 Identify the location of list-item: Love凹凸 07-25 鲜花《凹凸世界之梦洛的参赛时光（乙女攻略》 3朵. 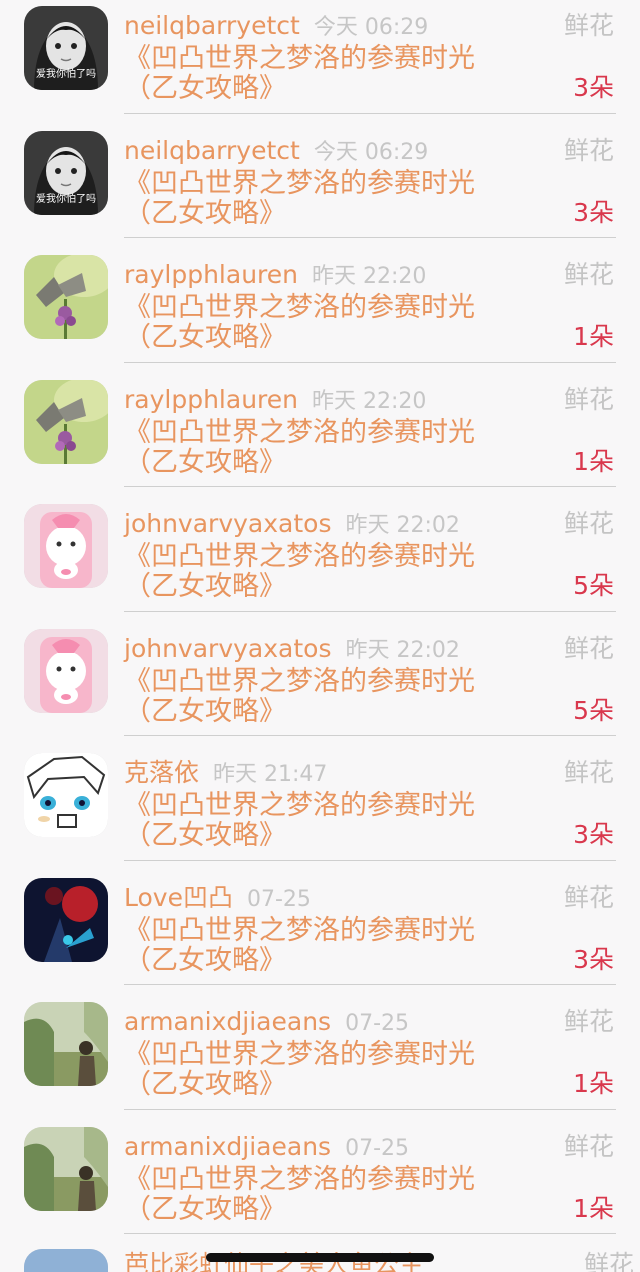
(320, 934).